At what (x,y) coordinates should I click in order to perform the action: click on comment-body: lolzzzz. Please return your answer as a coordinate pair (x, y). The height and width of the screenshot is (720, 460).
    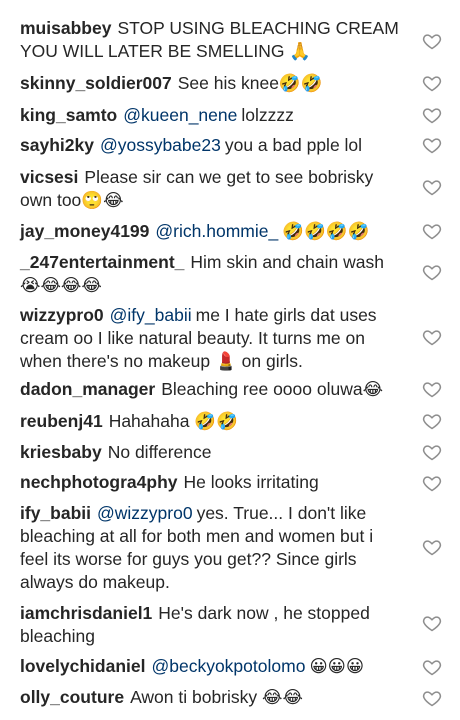
    Looking at the image, I should click on (267, 115).